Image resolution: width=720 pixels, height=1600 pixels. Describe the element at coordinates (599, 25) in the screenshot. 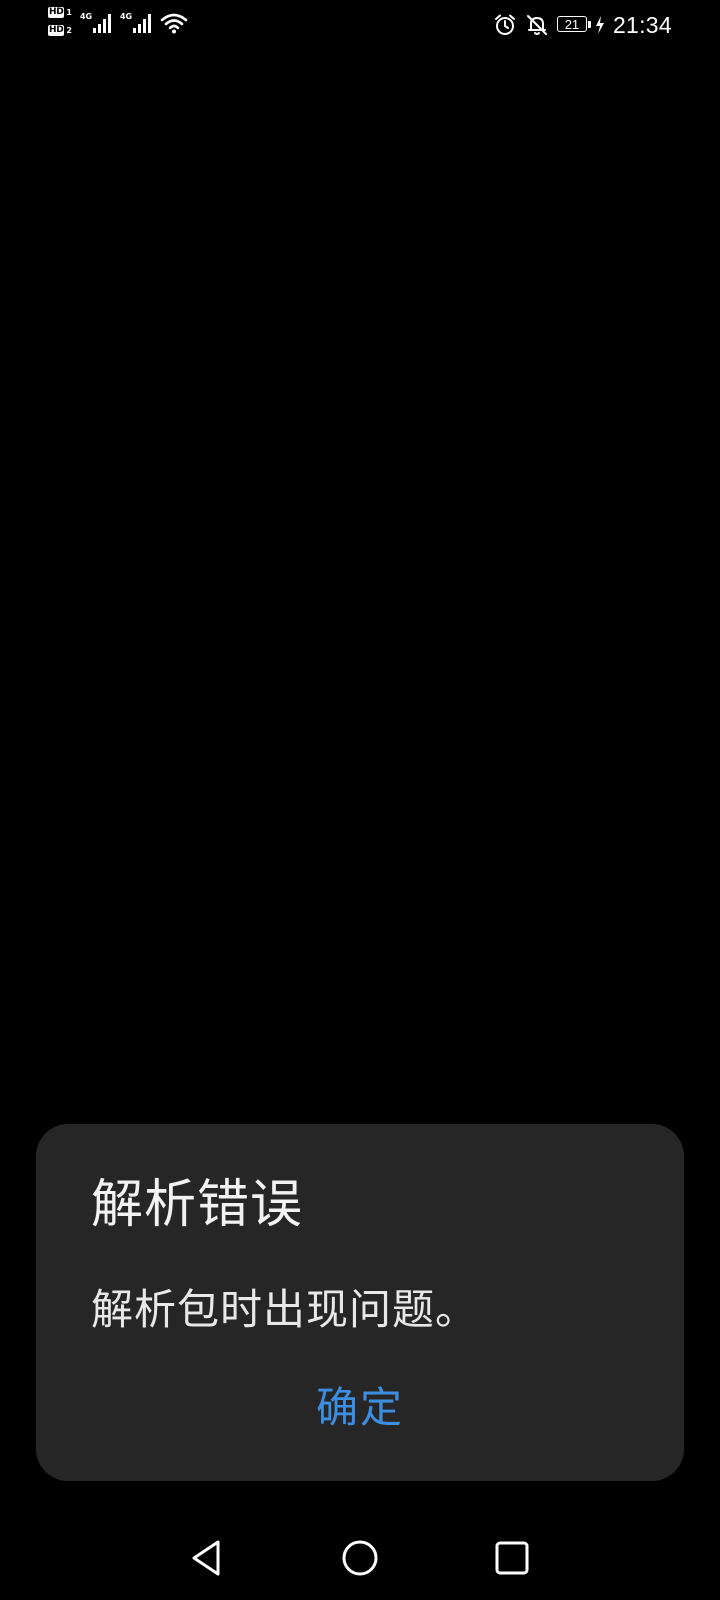

I see `charging-icon` at that location.